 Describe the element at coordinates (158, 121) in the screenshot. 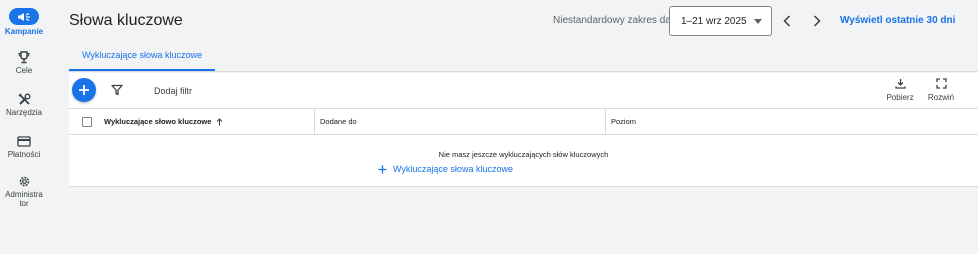

I see `column-header-keyword-label: Wykluczające słowo kluczowe` at that location.